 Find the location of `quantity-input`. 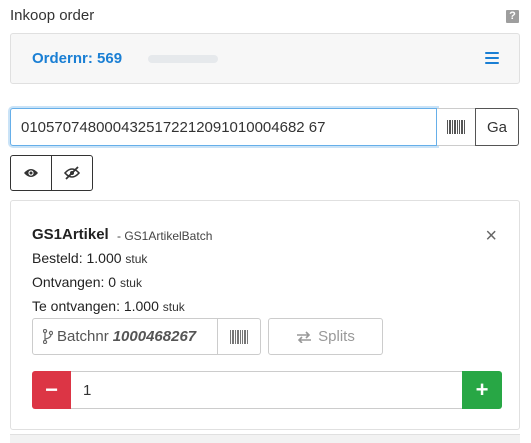

quantity-input is located at coordinates (266, 390).